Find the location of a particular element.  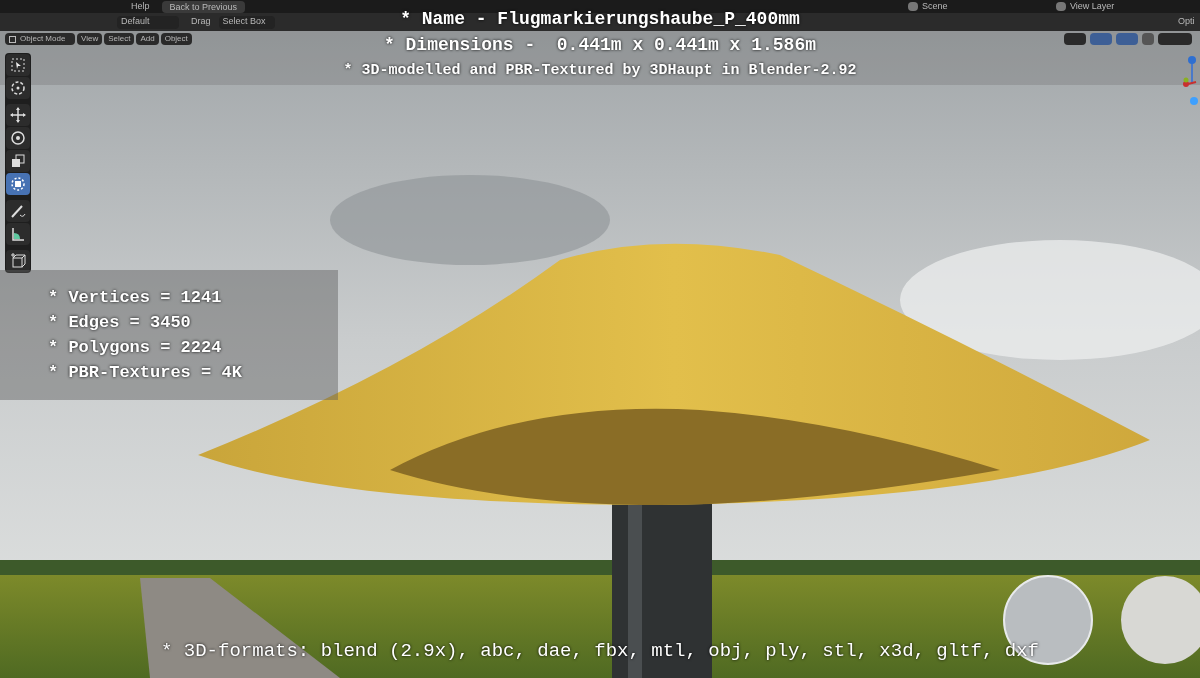

measure-tool-icon is located at coordinates (18, 234).